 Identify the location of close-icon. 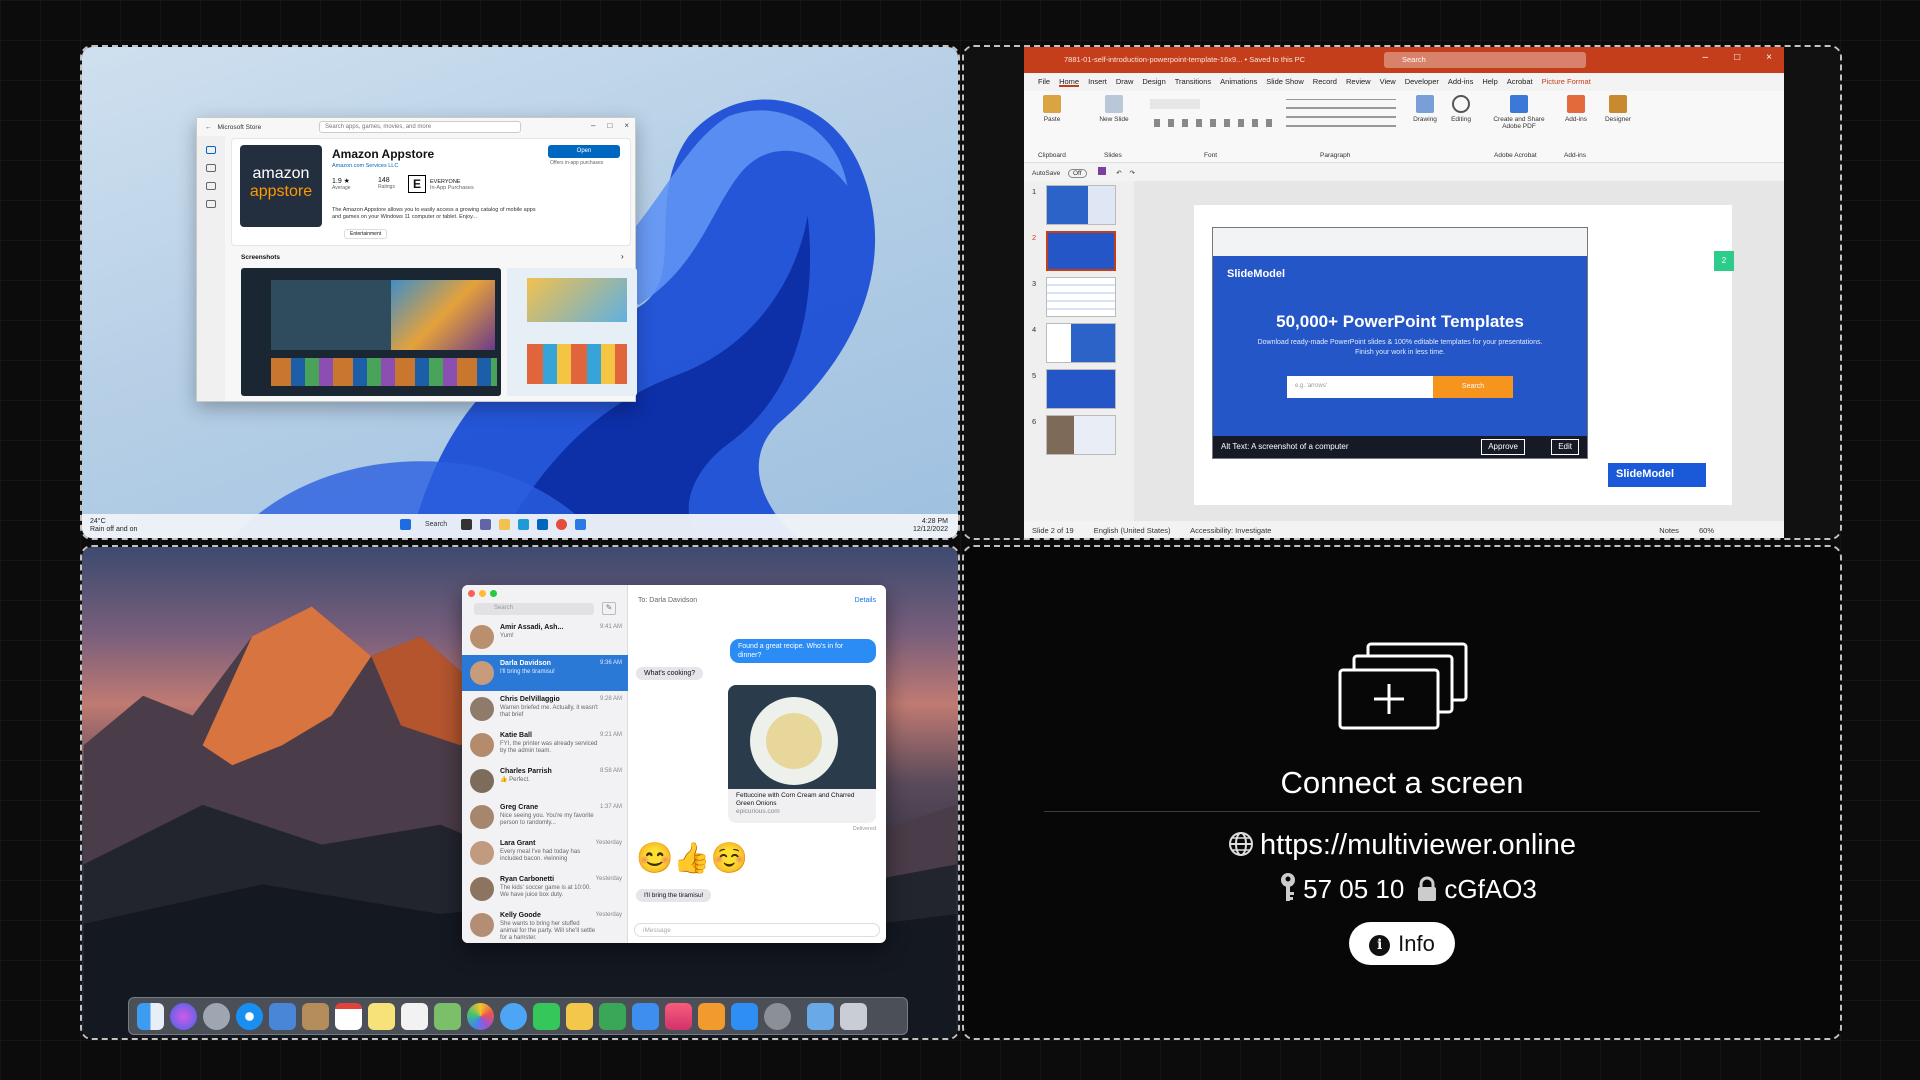
(471, 593).